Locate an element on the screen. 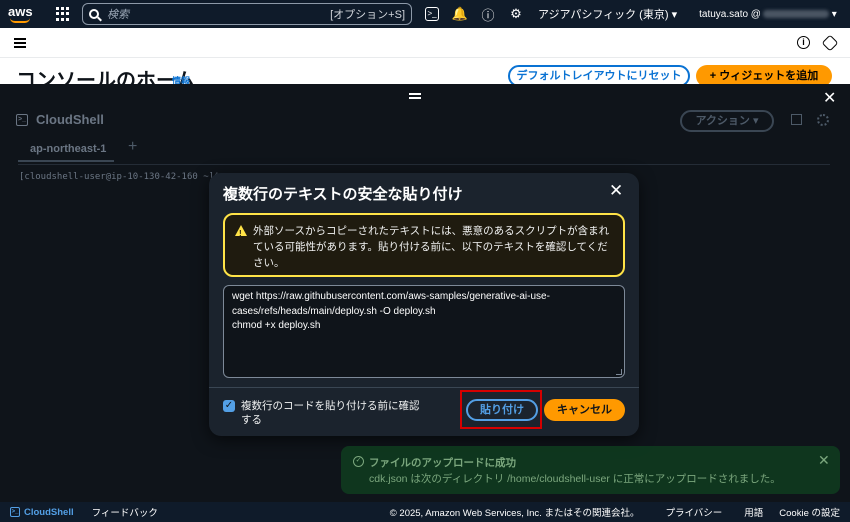 Image resolution: width=850 pixels, height=522 pixels. feedback-link: フィードバック is located at coordinates (125, 512).